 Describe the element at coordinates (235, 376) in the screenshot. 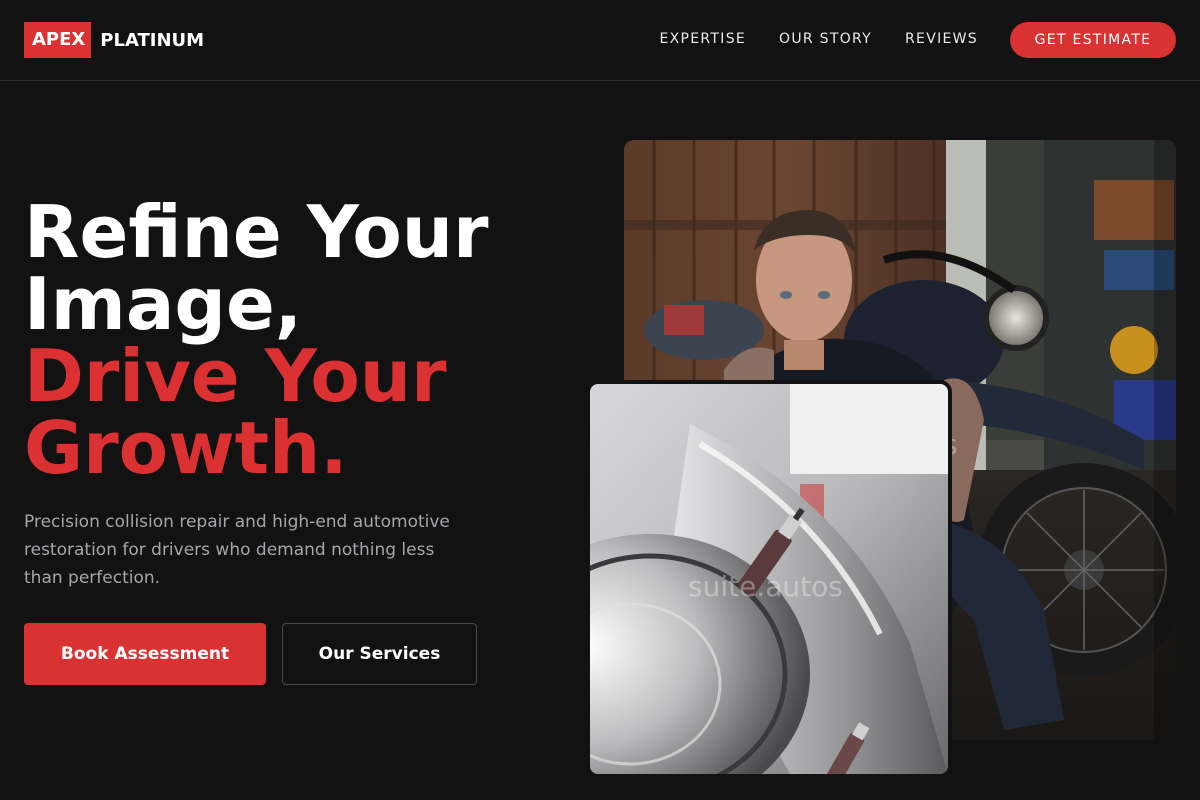

I see `headline-line-3: Drive Your` at that location.